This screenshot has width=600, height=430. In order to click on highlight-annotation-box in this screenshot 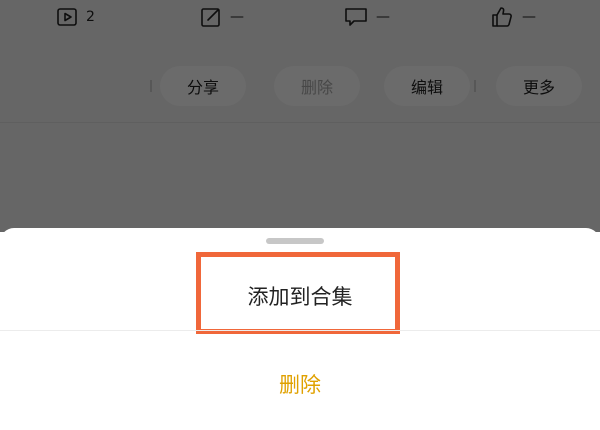, I will do `click(298, 293)`.